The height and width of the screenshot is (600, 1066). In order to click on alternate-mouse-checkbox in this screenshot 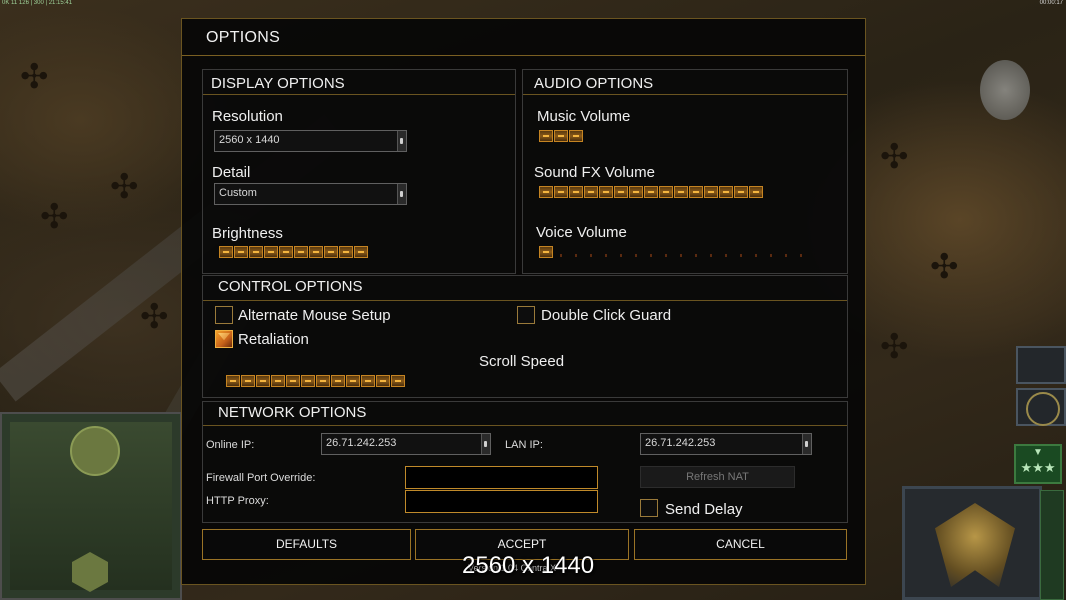, I will do `click(224, 315)`.